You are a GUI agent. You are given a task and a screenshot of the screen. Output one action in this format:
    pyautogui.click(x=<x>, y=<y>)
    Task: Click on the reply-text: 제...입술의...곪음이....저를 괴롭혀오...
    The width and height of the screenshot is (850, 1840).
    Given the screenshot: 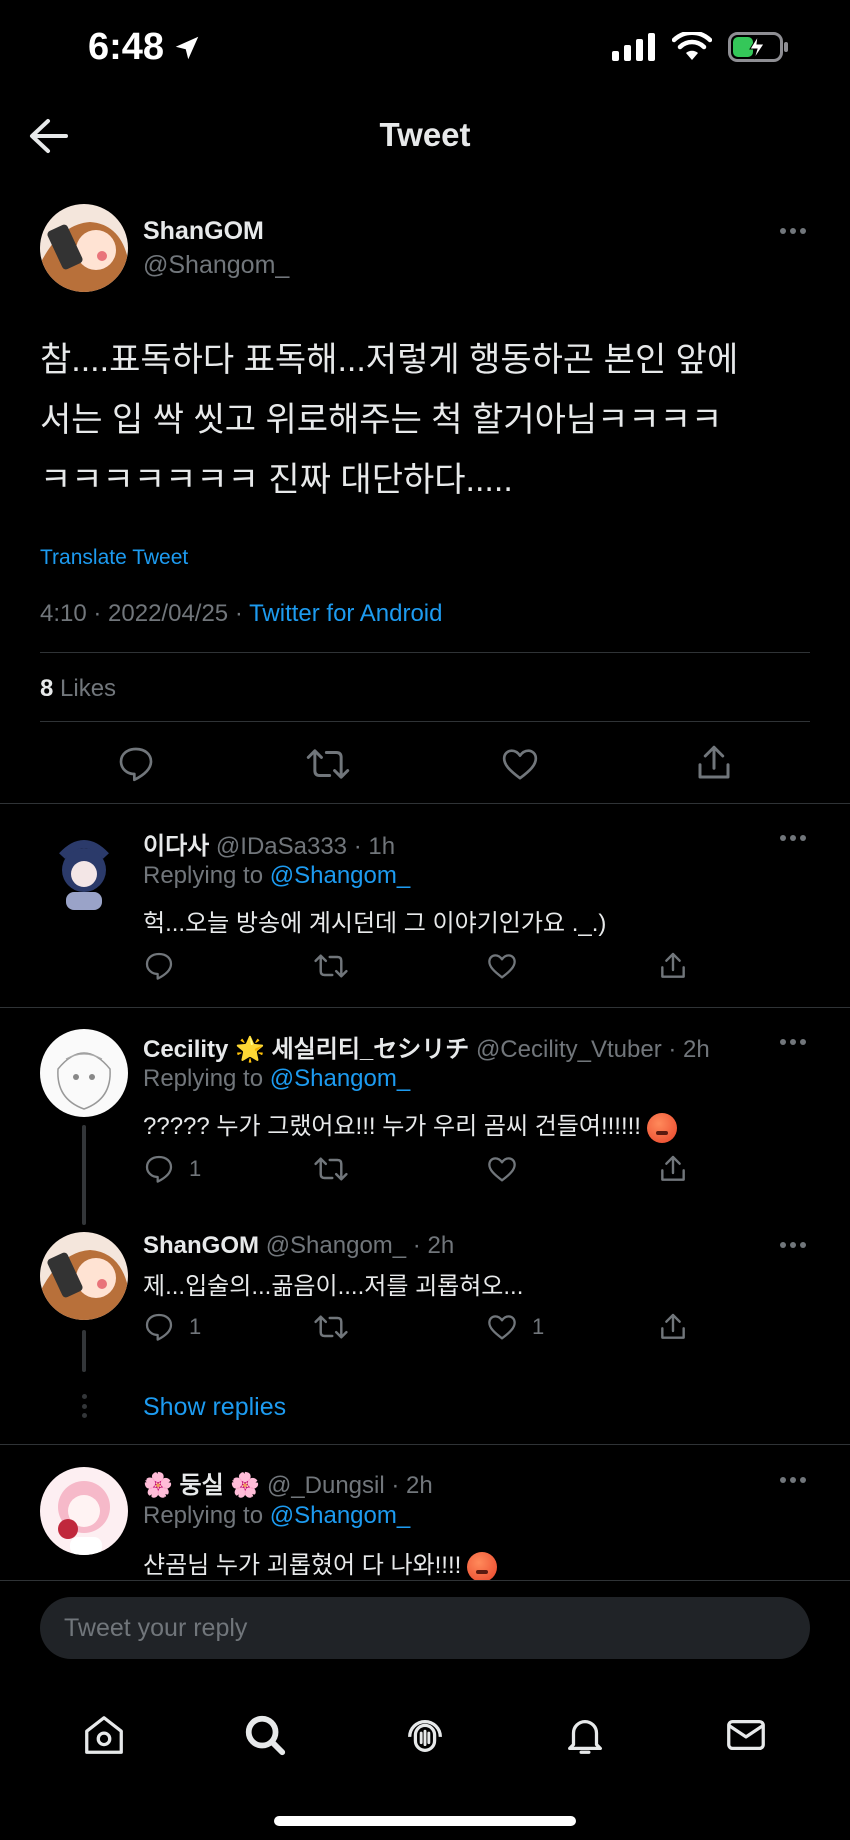 What is the action you would take?
    pyautogui.click(x=333, y=1286)
    